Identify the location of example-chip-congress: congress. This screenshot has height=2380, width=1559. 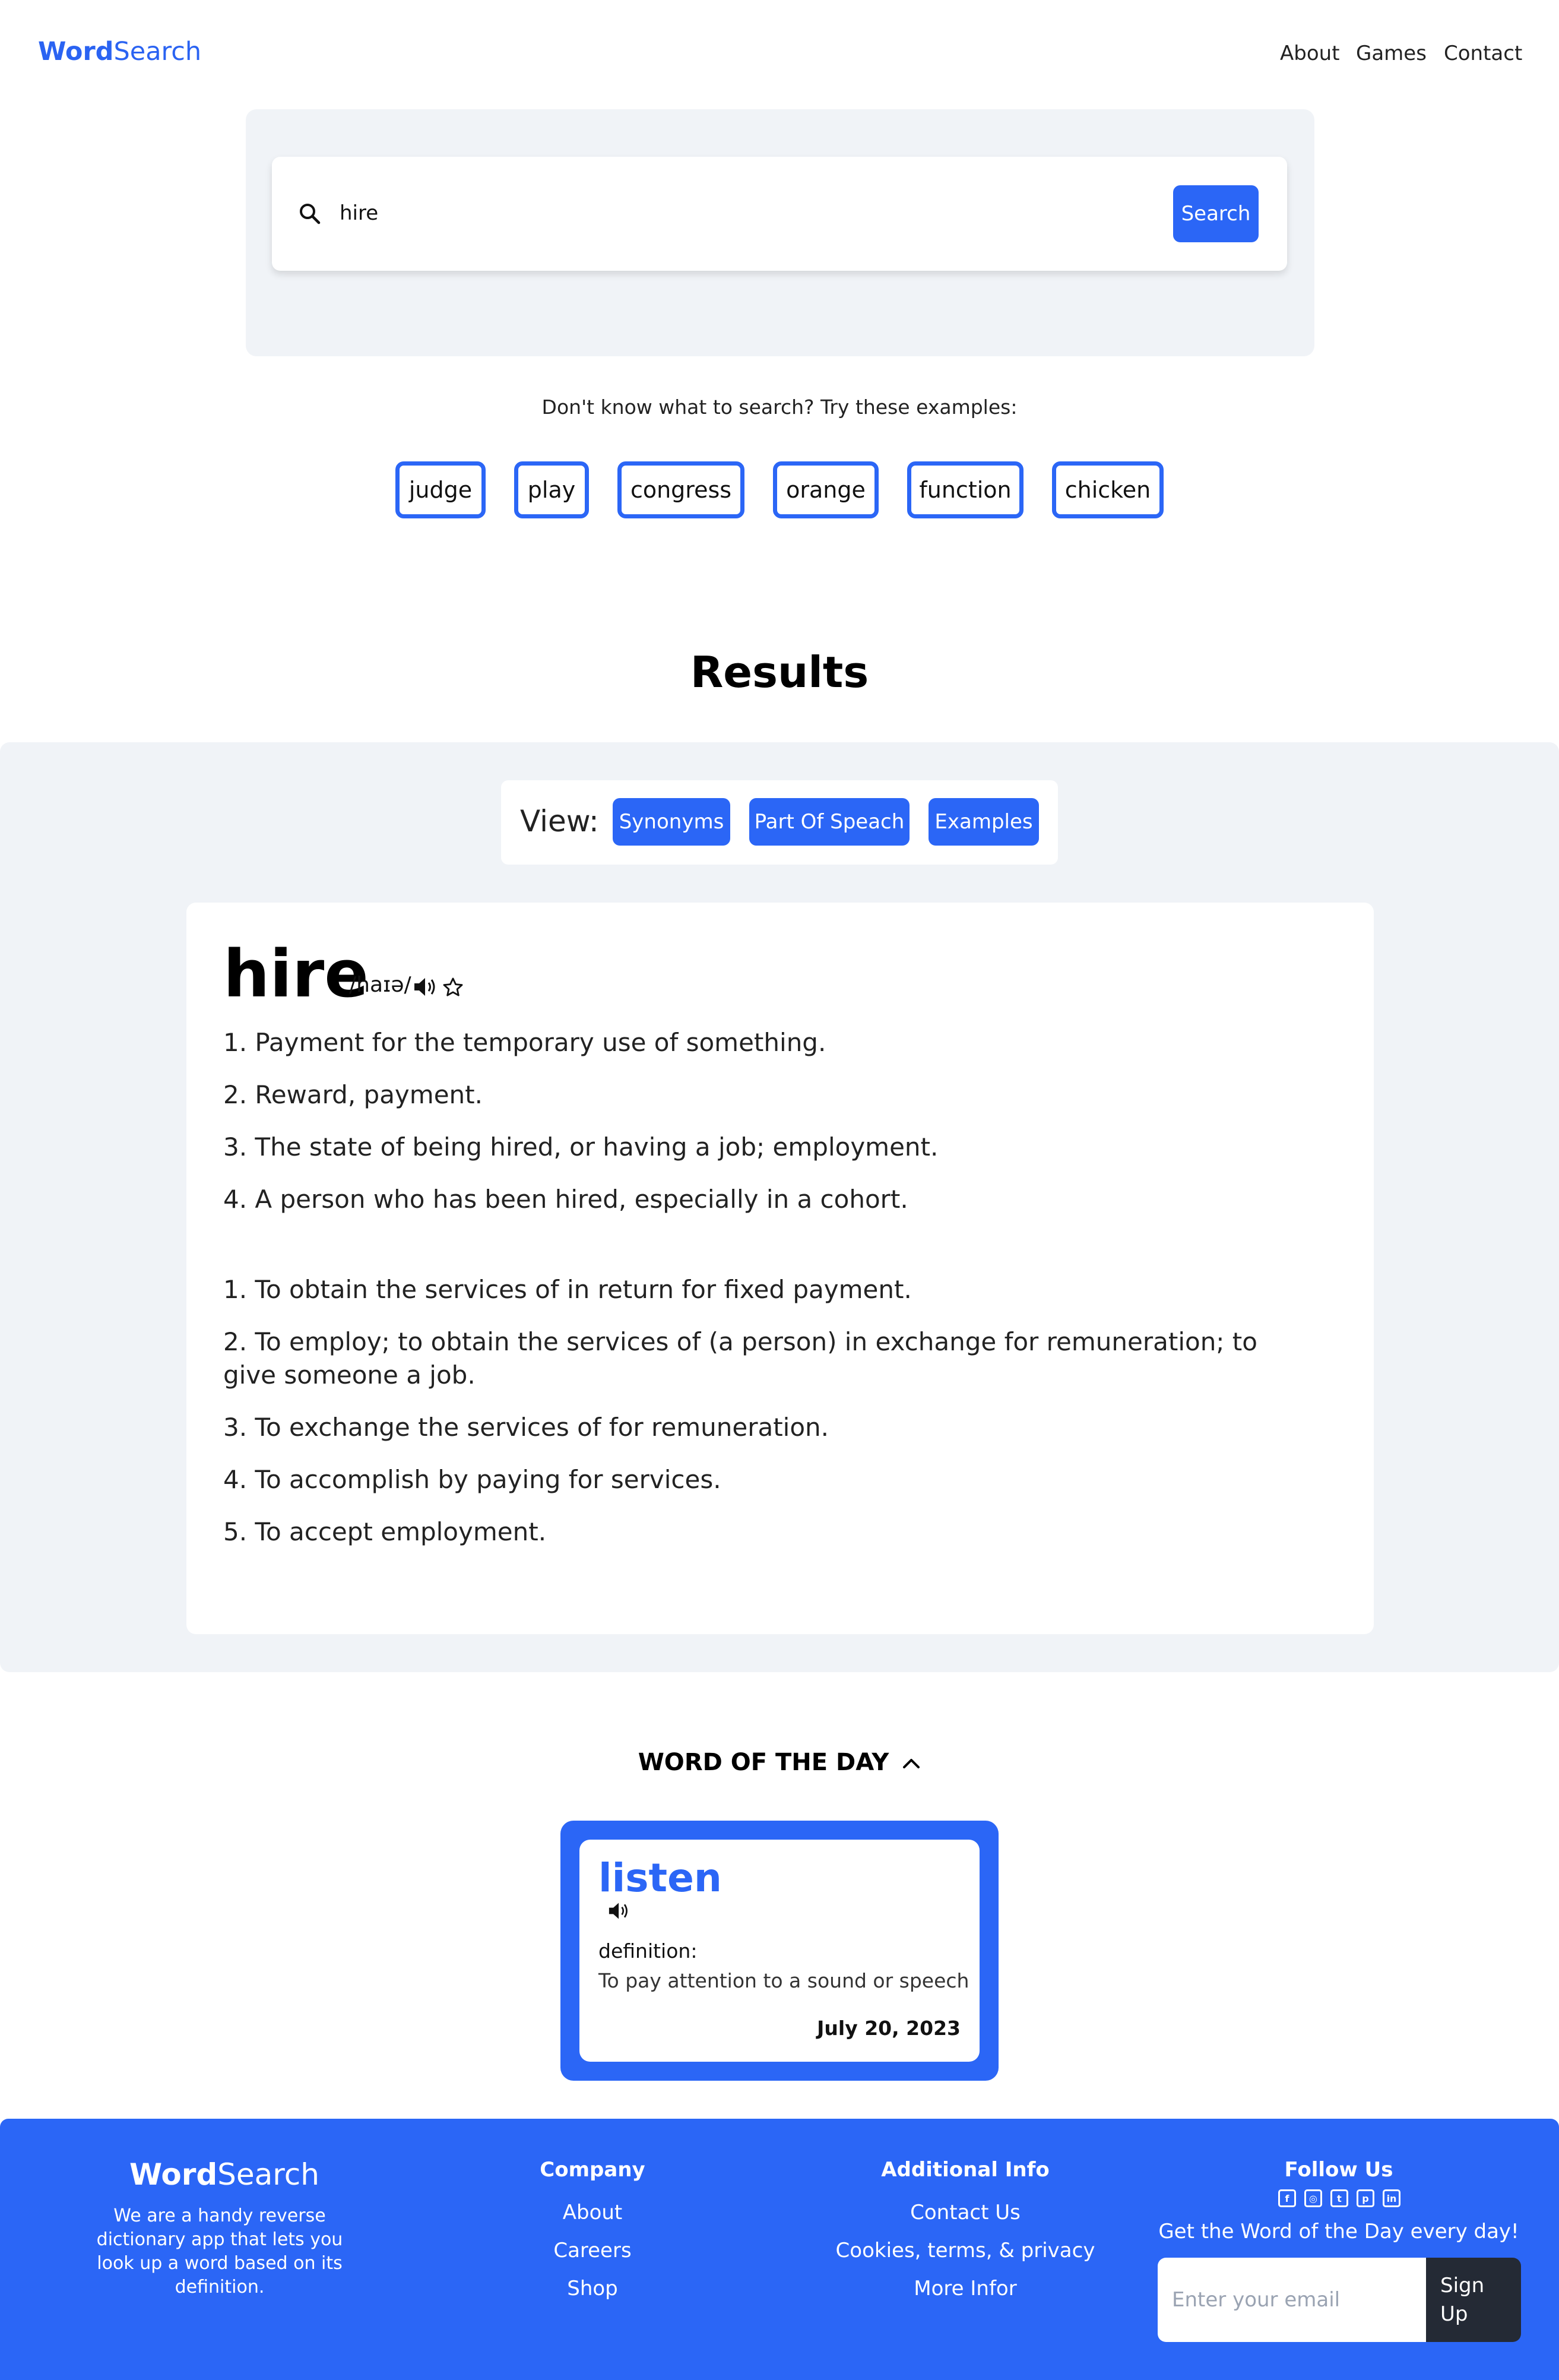
(680, 489).